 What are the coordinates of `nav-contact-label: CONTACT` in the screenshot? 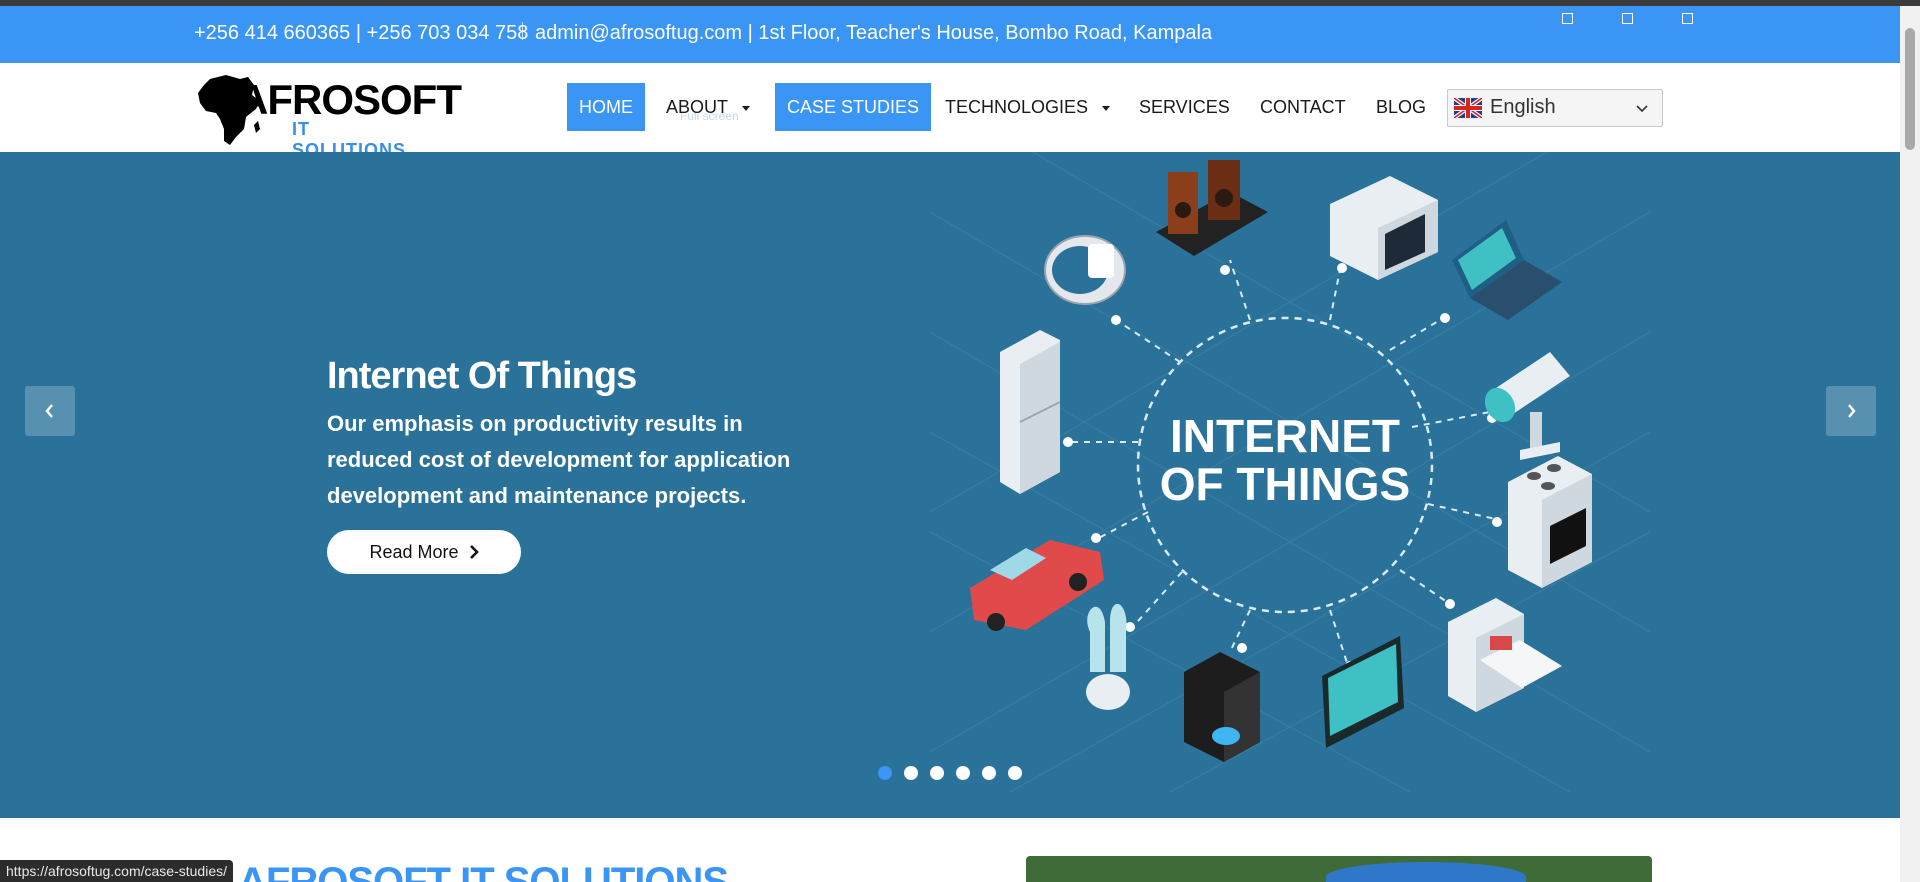 It's located at (1303, 107).